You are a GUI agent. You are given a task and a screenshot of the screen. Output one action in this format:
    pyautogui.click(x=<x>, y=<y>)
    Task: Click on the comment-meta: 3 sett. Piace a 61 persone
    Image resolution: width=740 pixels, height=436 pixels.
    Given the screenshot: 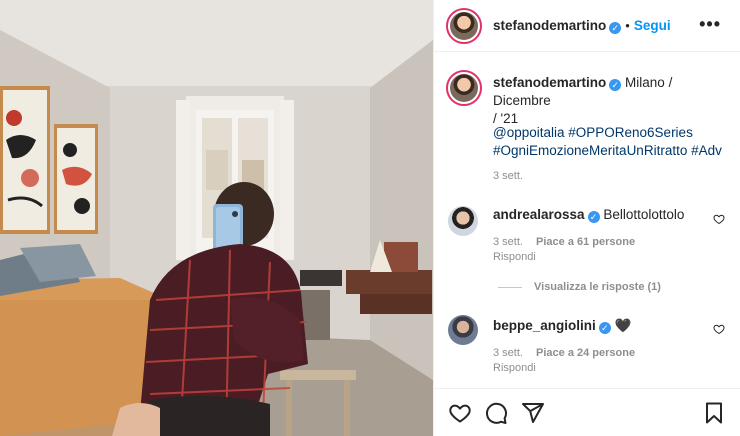 What is the action you would take?
    pyautogui.click(x=564, y=242)
    